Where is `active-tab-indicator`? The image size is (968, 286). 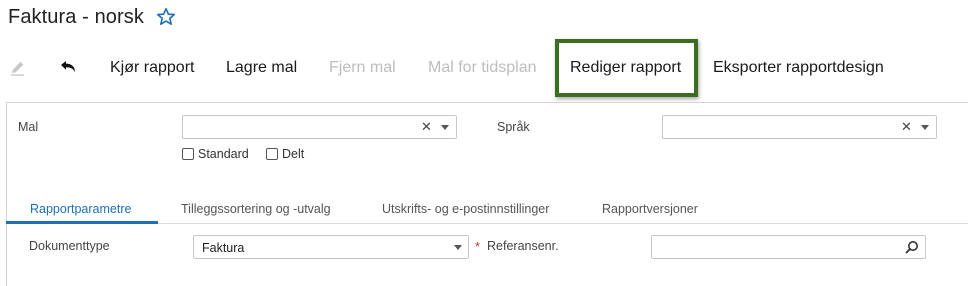 active-tab-indicator is located at coordinates (82, 222).